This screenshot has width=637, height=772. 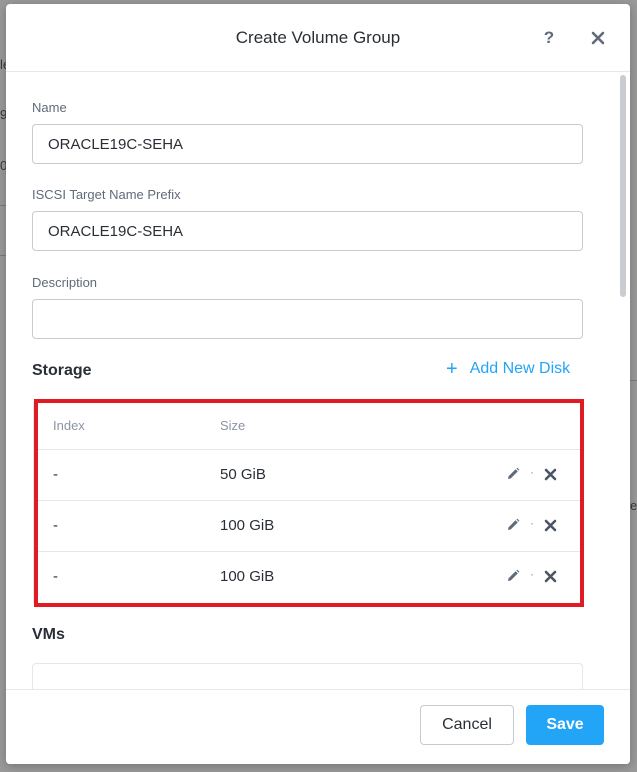 I want to click on dialog-header: Create Volume Group ?, so click(x=318, y=38).